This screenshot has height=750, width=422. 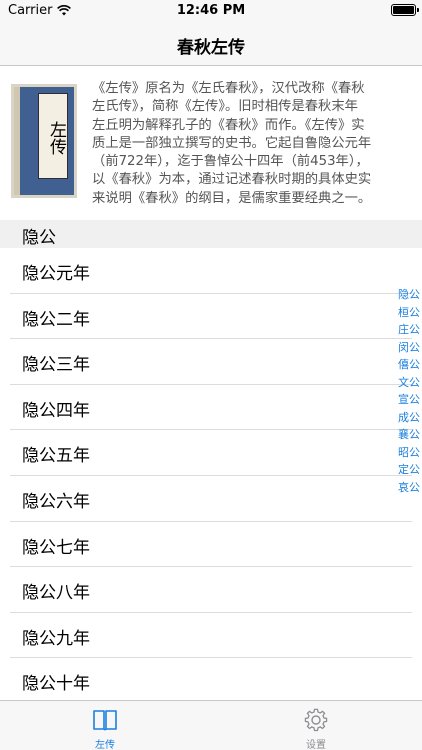 I want to click on index-item: 襄公, so click(x=408, y=435).